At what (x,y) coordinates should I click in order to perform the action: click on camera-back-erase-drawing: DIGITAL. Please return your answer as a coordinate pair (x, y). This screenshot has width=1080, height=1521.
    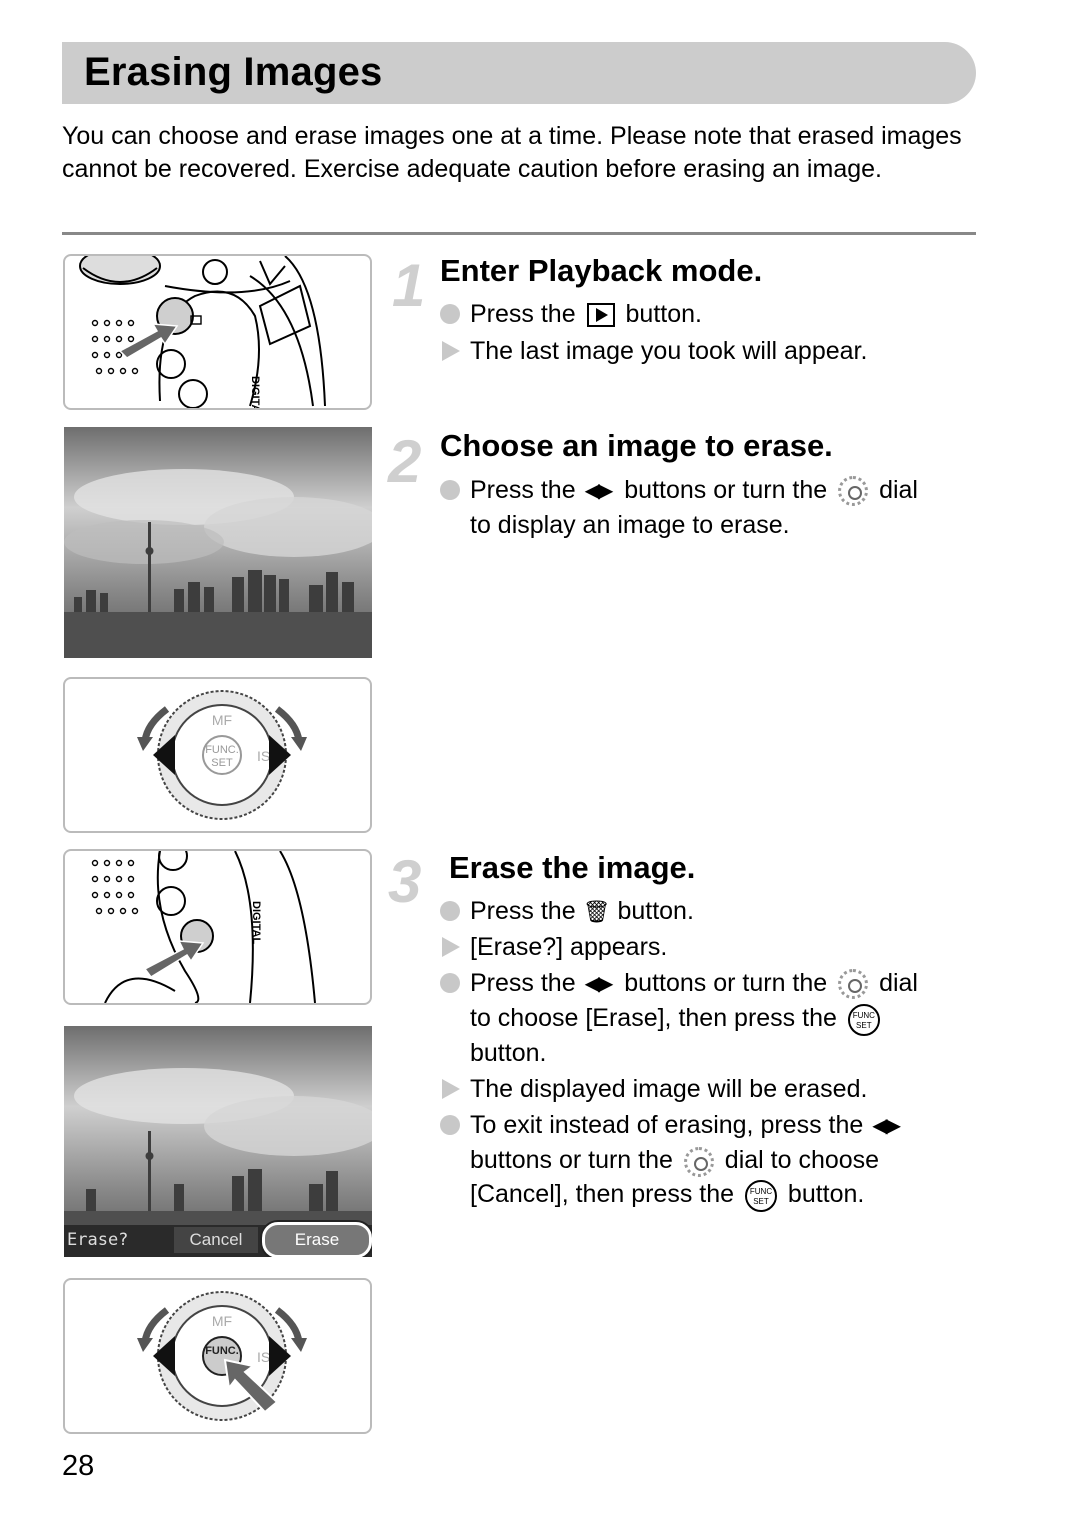
    Looking at the image, I should click on (203, 927).